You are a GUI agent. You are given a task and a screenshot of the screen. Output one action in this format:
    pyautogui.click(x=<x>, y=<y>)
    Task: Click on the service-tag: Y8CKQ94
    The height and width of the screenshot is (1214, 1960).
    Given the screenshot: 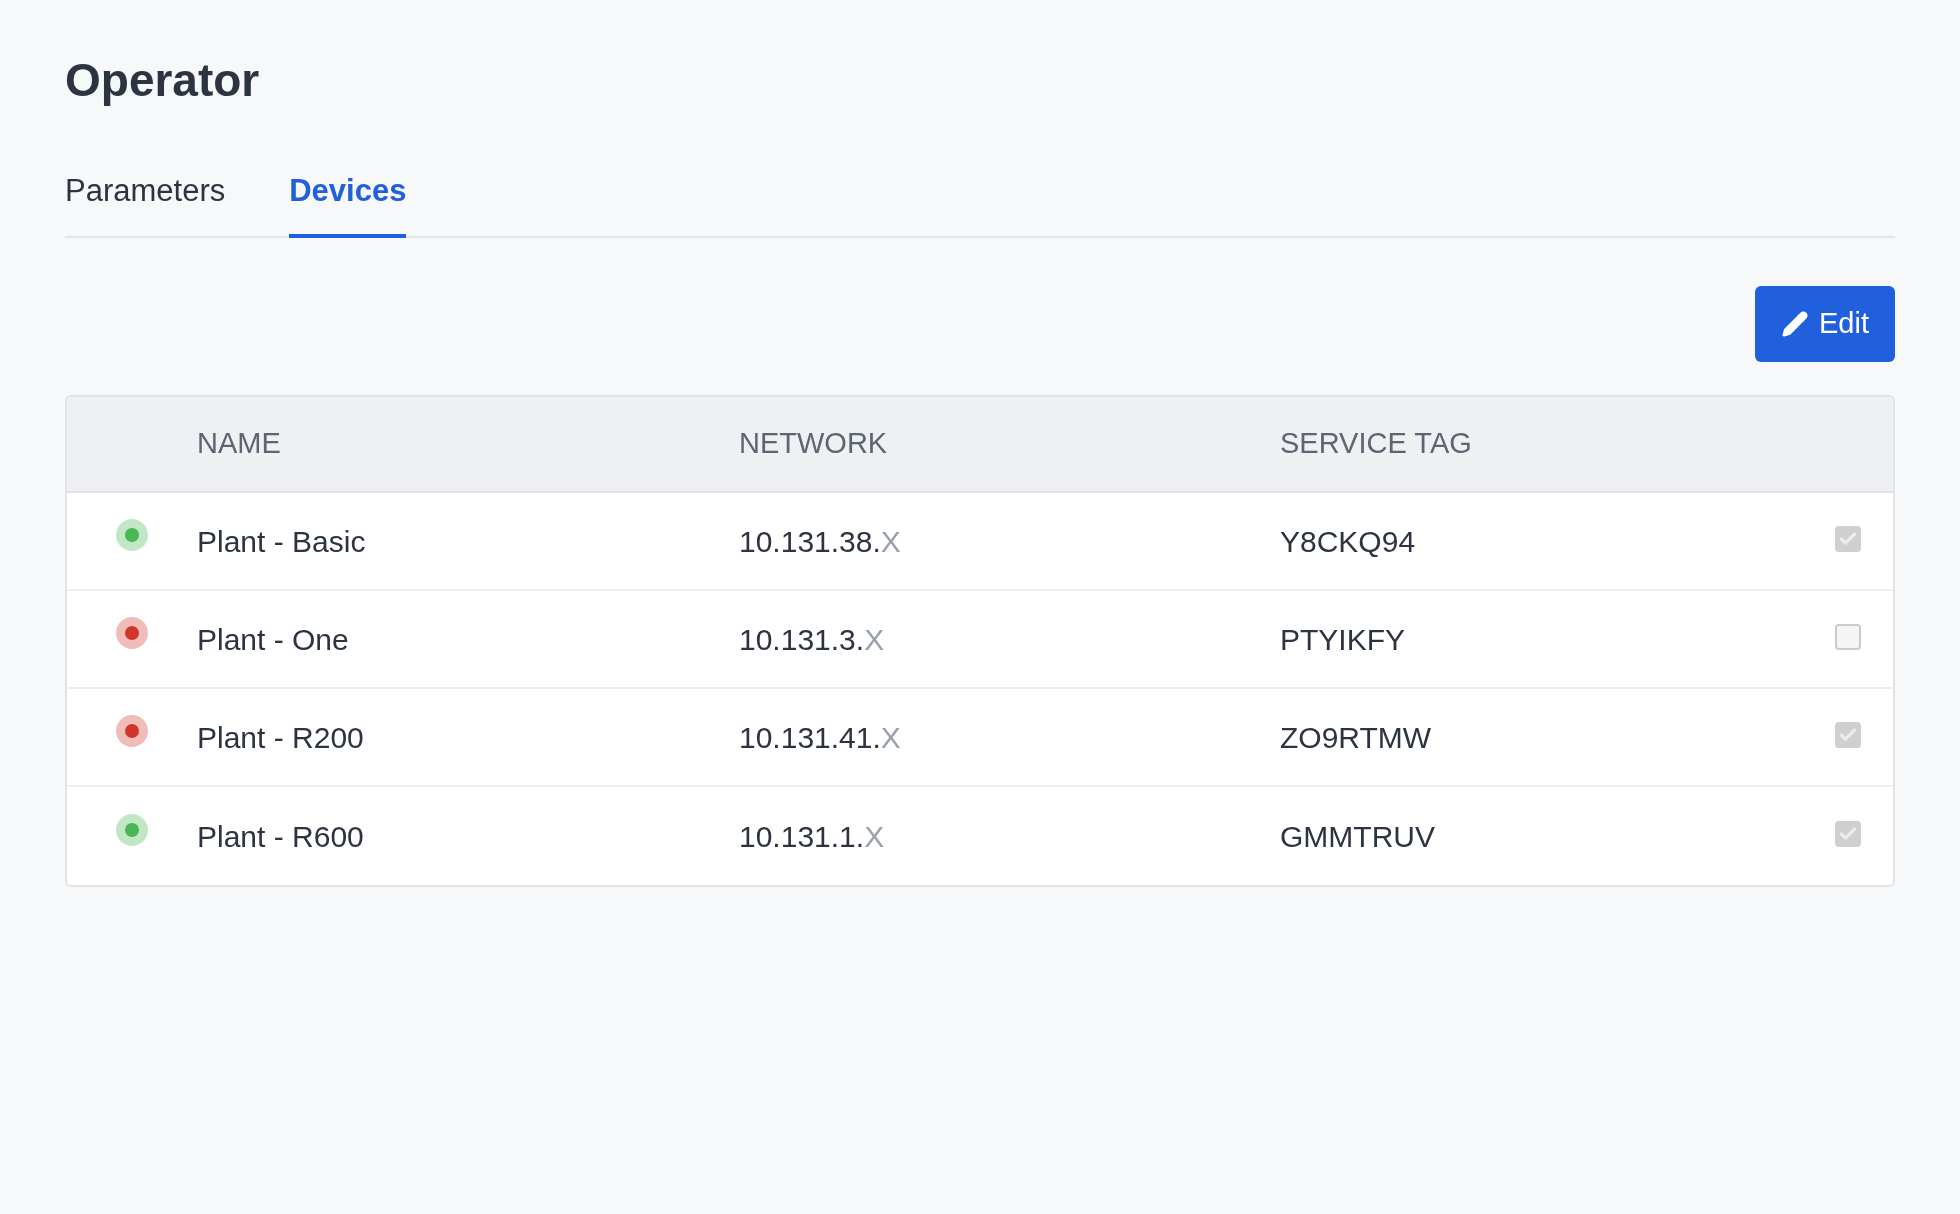 What is the action you would take?
    pyautogui.click(x=1348, y=541)
    